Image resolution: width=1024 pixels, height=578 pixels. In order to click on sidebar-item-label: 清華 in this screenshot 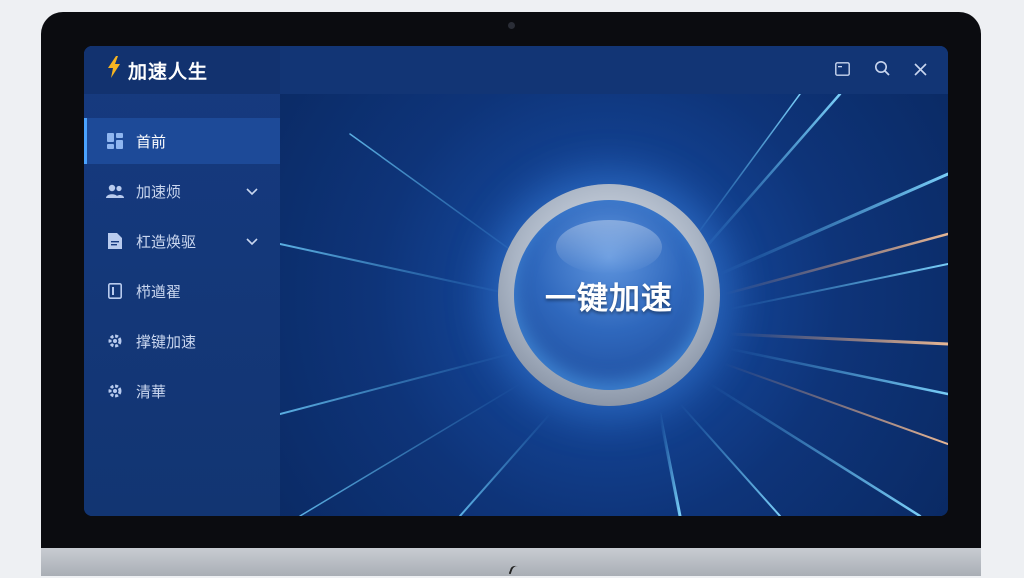, I will do `click(151, 391)`.